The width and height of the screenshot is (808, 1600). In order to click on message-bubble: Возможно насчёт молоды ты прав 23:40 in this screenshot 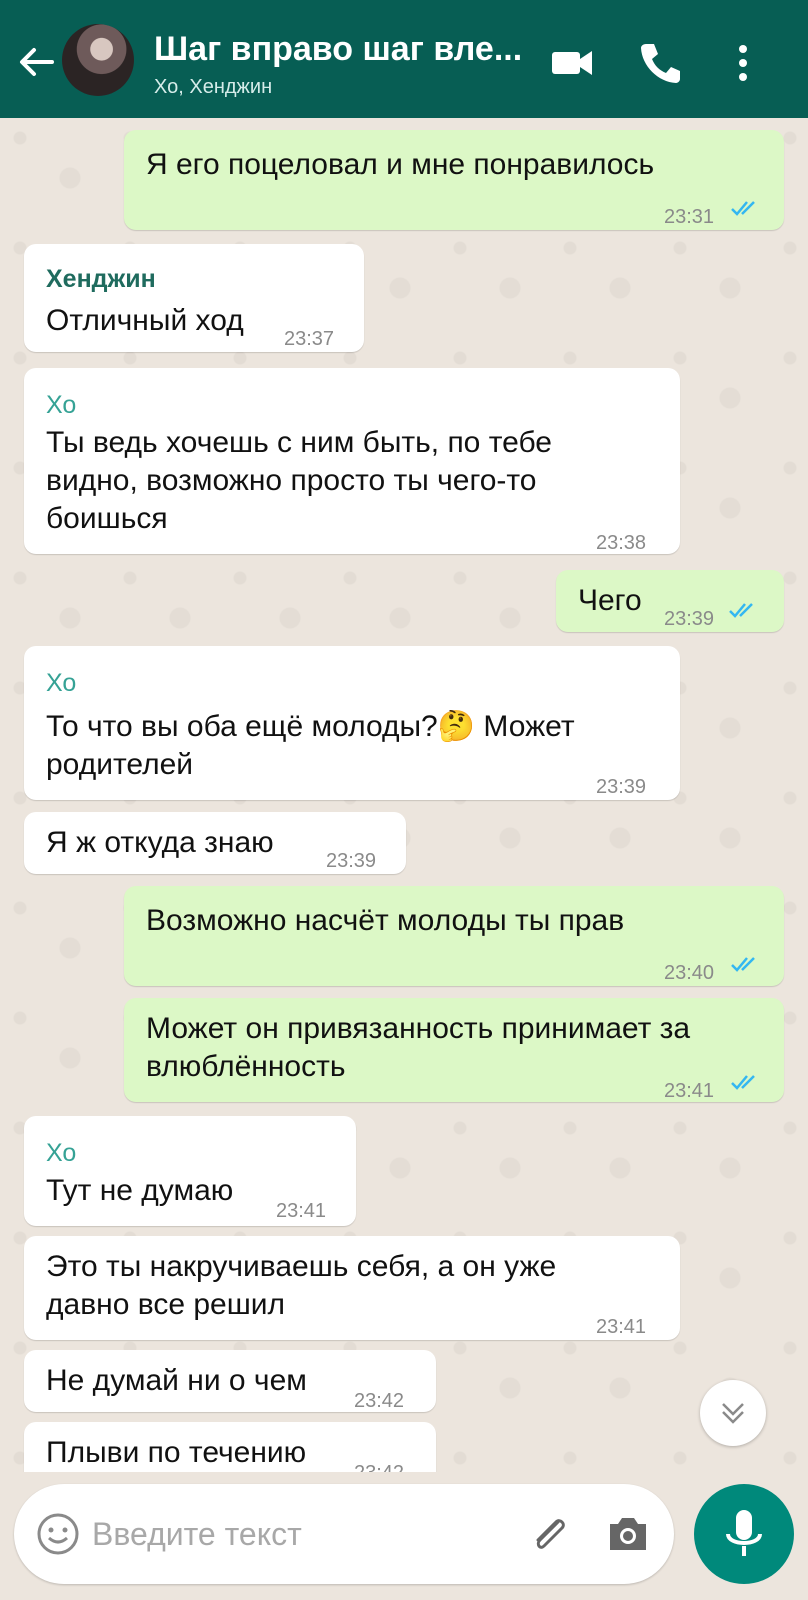, I will do `click(454, 936)`.